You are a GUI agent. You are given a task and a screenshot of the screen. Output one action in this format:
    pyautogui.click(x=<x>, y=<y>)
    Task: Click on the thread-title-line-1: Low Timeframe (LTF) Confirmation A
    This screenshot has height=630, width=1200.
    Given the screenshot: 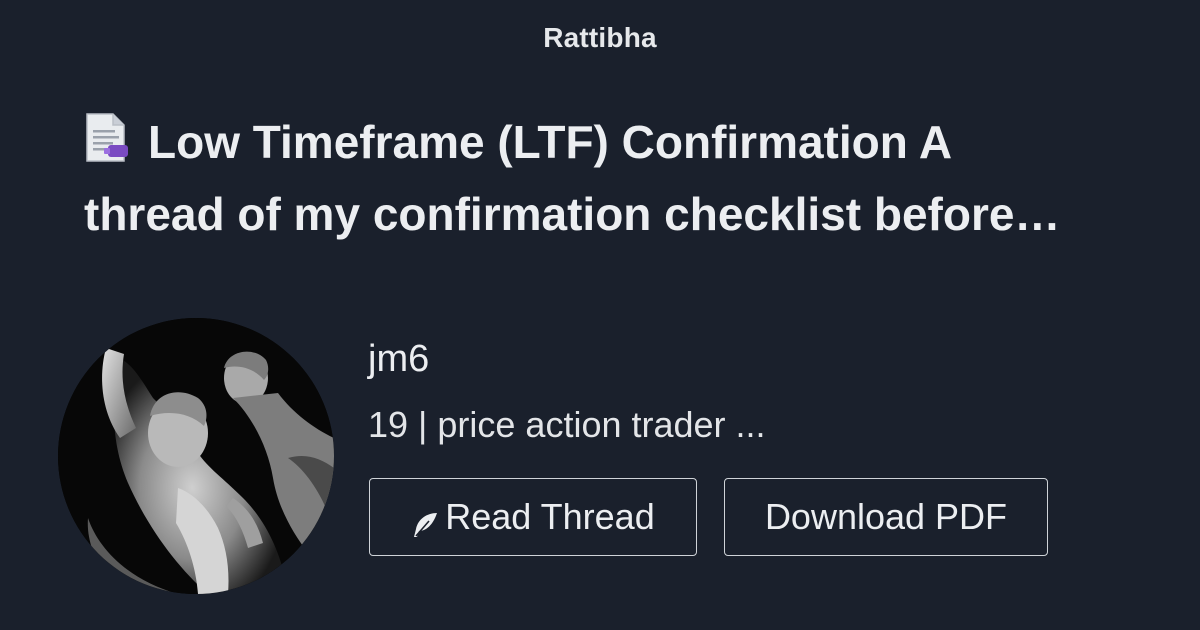 What is the action you would take?
    pyautogui.click(x=604, y=142)
    